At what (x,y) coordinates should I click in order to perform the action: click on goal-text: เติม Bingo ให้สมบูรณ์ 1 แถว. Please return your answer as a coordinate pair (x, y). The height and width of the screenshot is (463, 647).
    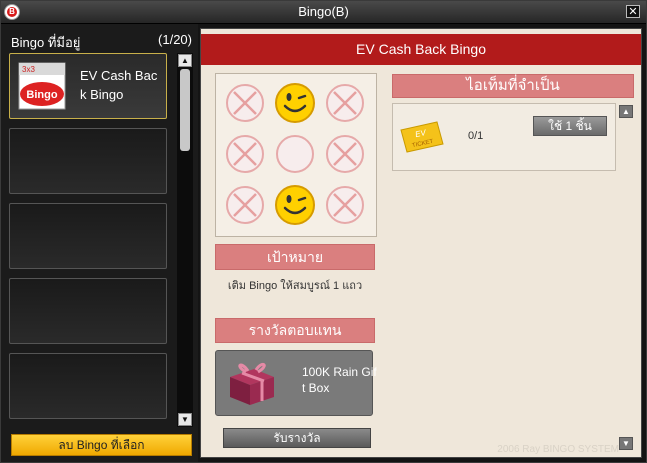
    Looking at the image, I should click on (295, 286).